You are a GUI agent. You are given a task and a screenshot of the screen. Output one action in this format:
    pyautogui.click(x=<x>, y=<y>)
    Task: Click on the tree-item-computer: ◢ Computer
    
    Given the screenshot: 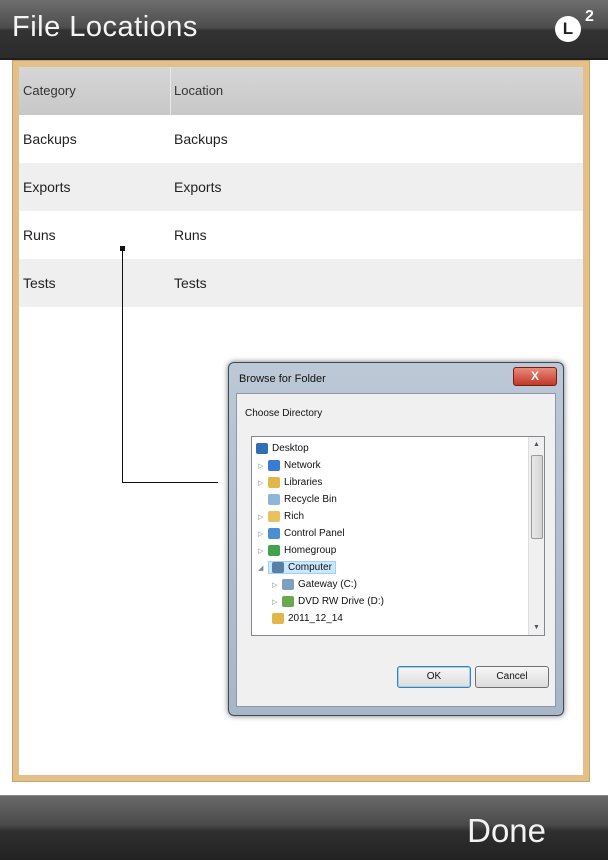 What is the action you would take?
    pyautogui.click(x=297, y=567)
    